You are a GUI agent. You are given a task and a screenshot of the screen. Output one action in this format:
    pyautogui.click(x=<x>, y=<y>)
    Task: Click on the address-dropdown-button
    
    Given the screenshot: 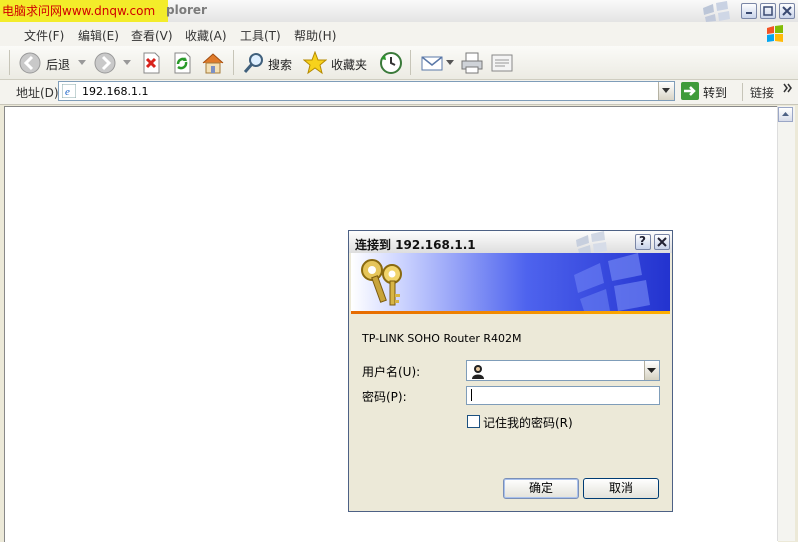 What is the action you would take?
    pyautogui.click(x=666, y=91)
    